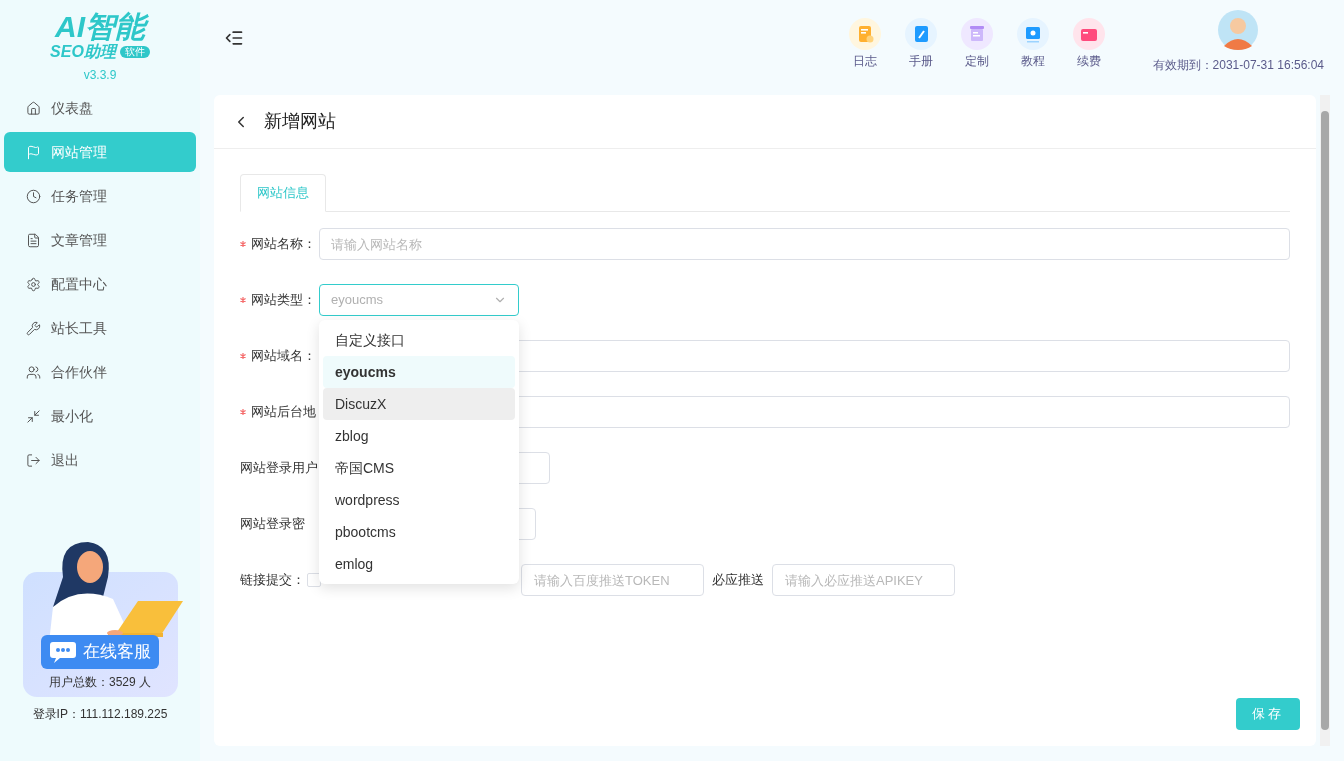 The image size is (1344, 761). Describe the element at coordinates (419, 372) in the screenshot. I see `dropdown-option: eyoucms` at that location.